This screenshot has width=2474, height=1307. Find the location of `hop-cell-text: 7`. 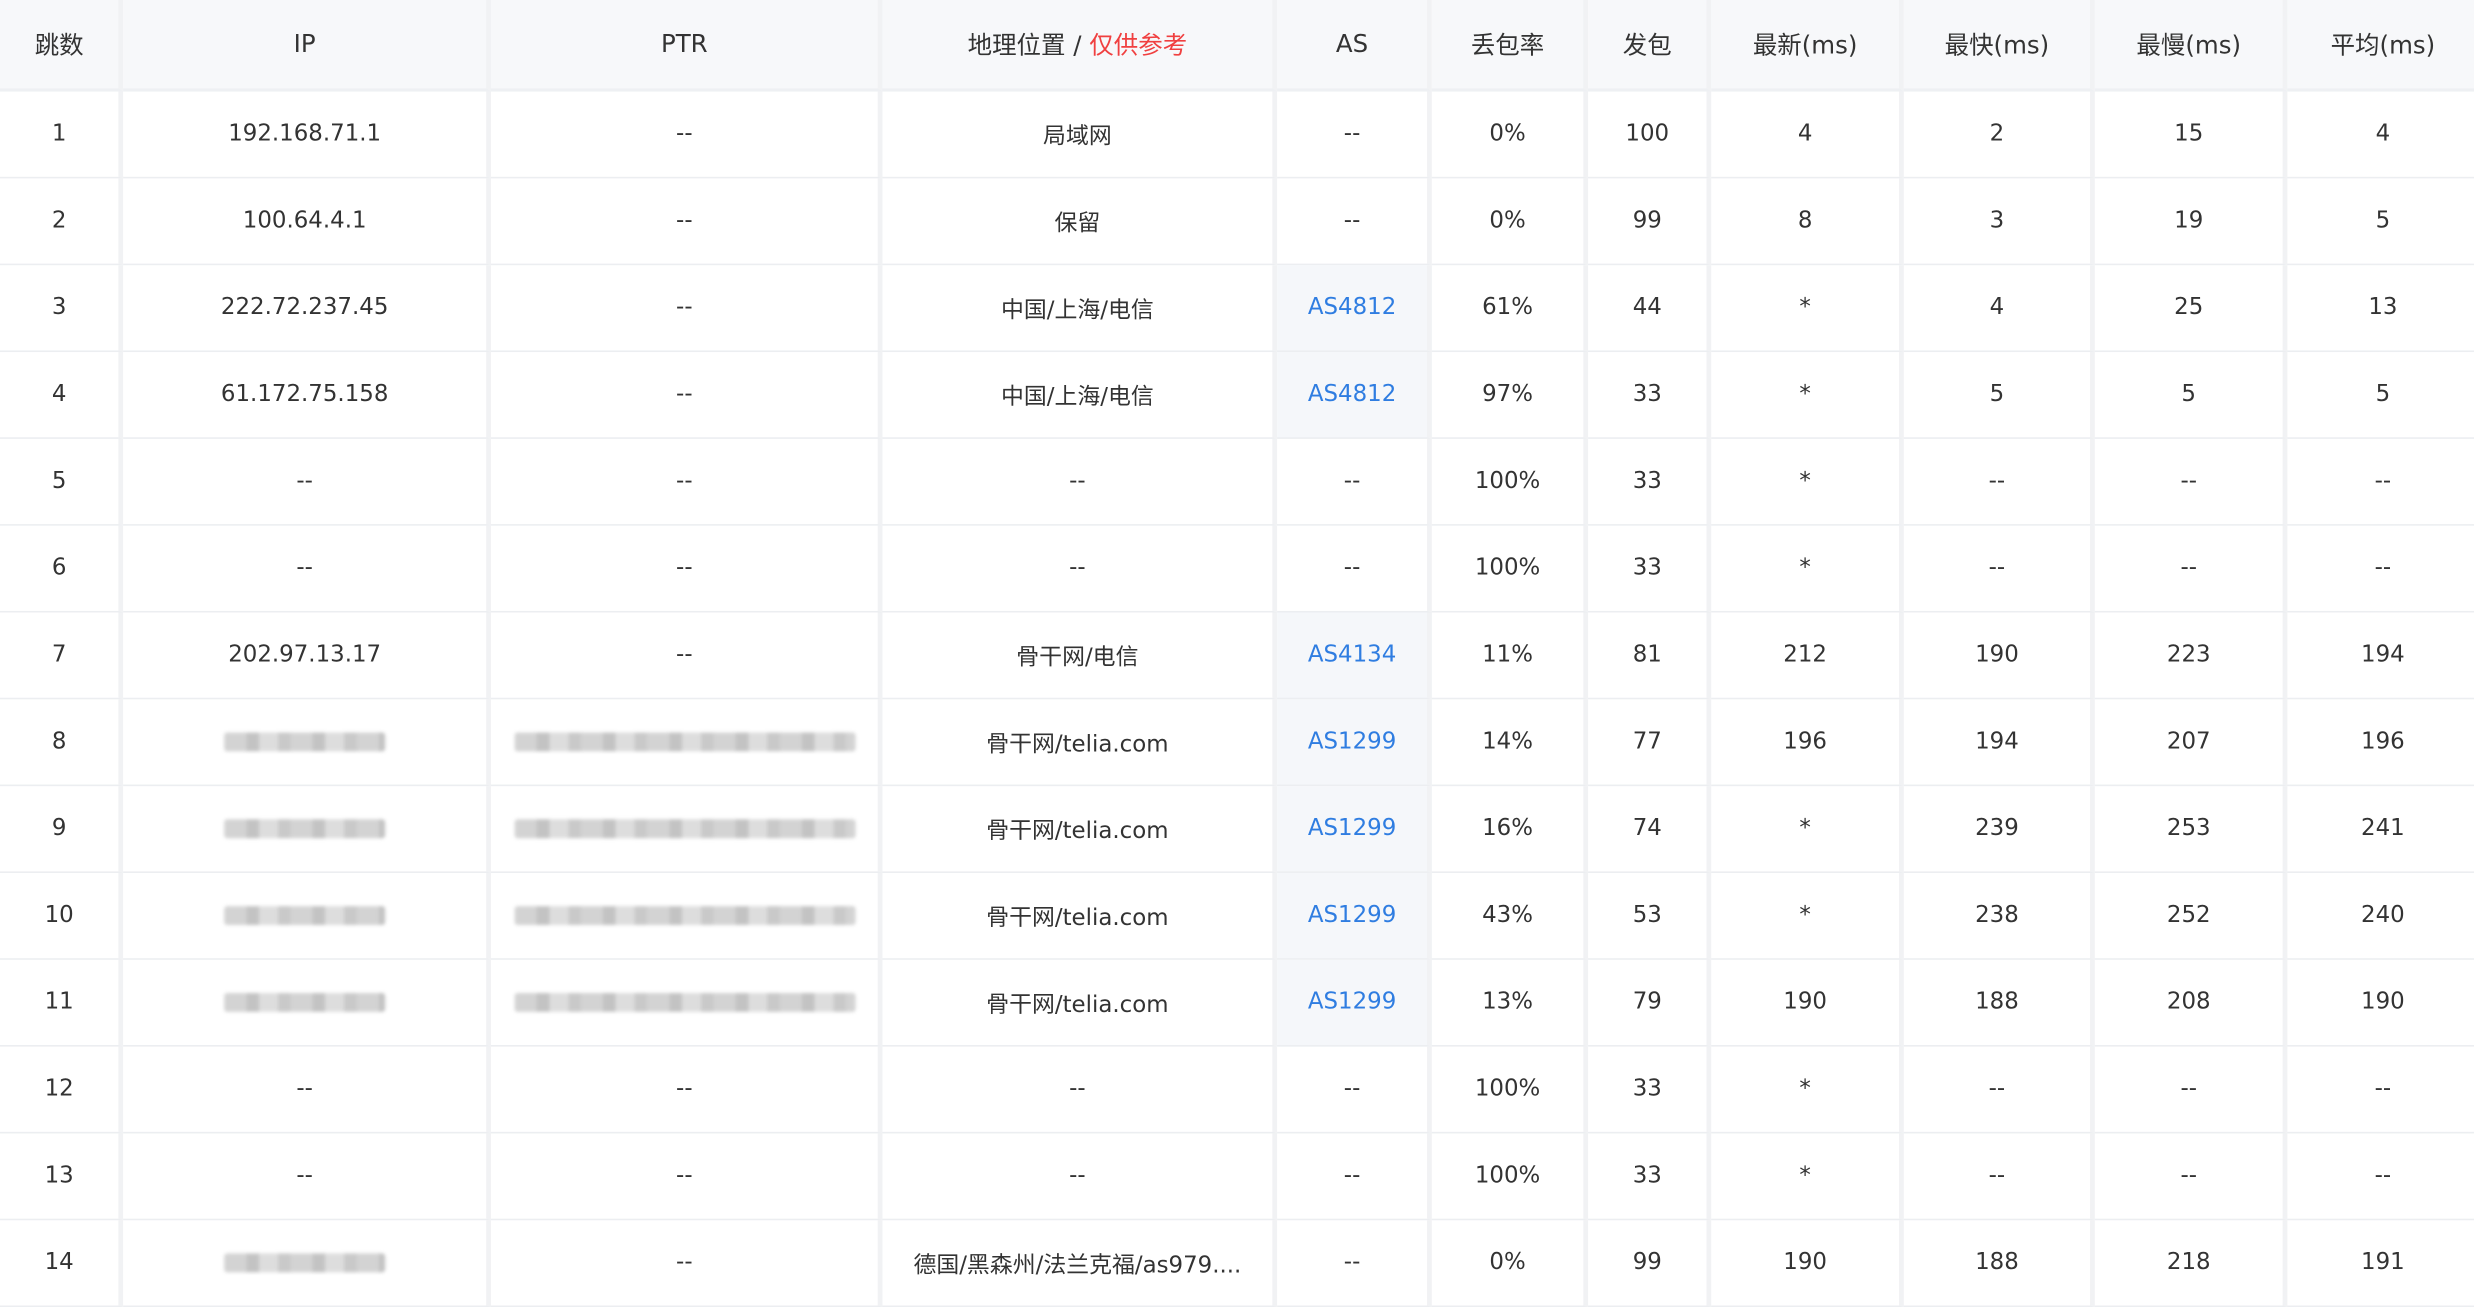

hop-cell-text: 7 is located at coordinates (59, 655).